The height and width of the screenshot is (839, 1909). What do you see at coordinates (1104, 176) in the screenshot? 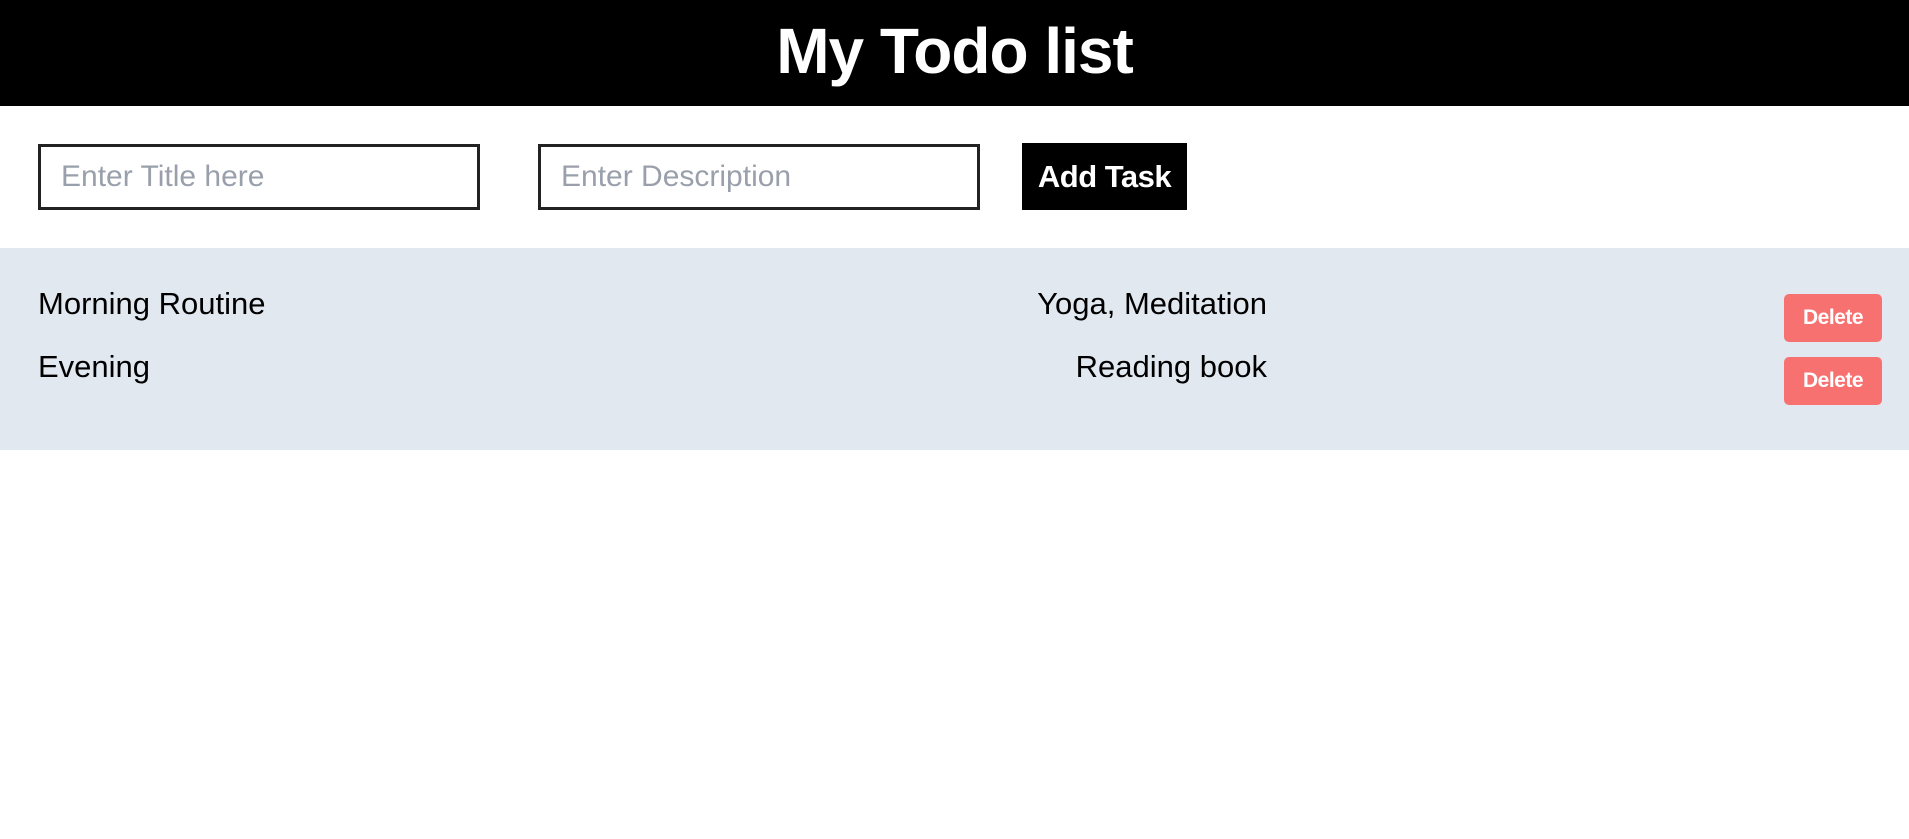
I see `add-task-button: Add Task` at bounding box center [1104, 176].